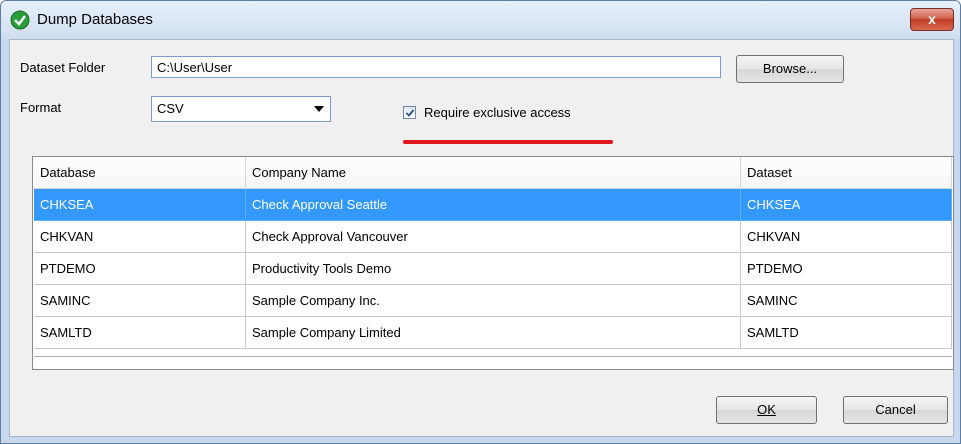  I want to click on table-bottom-divider, so click(493, 356).